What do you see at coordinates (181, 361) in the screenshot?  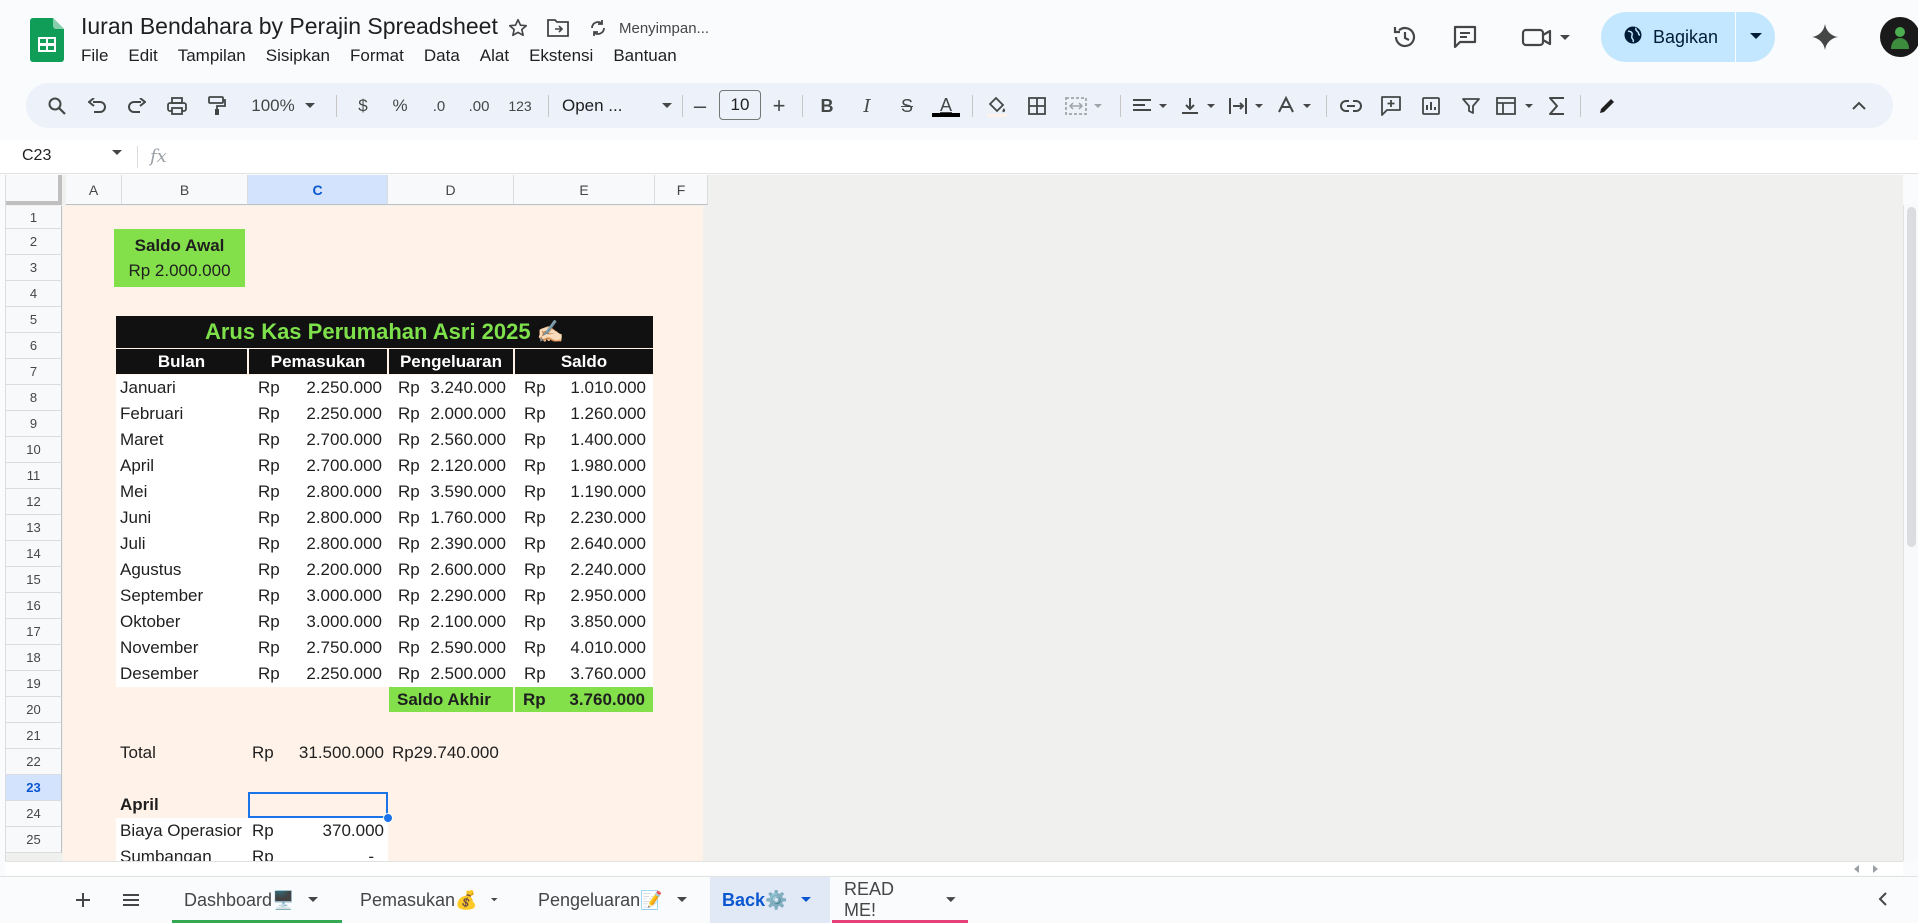 I see `header-bulan: Bulan` at bounding box center [181, 361].